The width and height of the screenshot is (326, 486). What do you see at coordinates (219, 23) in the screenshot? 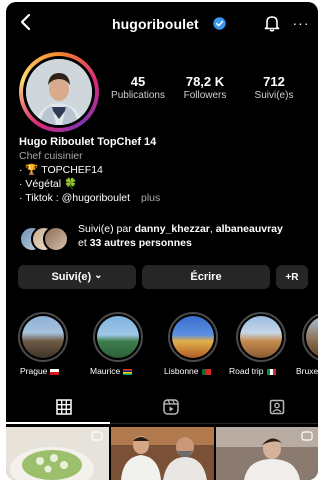
I see `verified-badge-icon` at bounding box center [219, 23].